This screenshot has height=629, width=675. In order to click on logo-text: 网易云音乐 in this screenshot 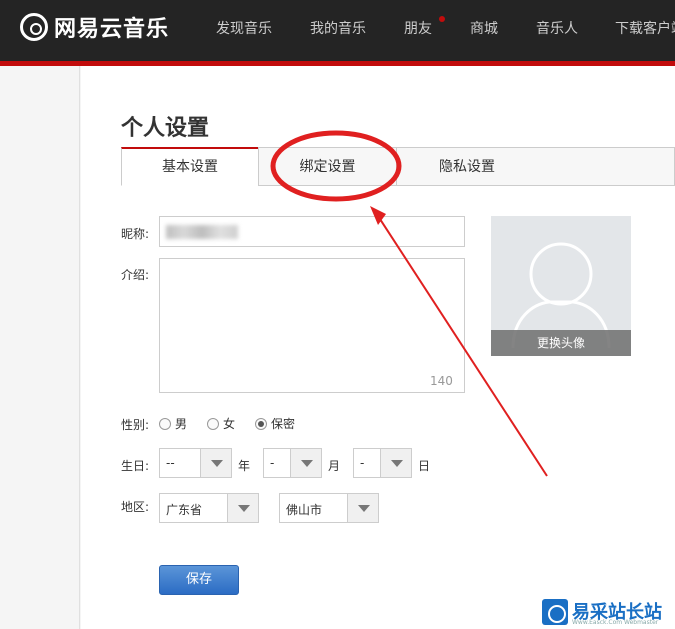, I will do `click(112, 29)`.